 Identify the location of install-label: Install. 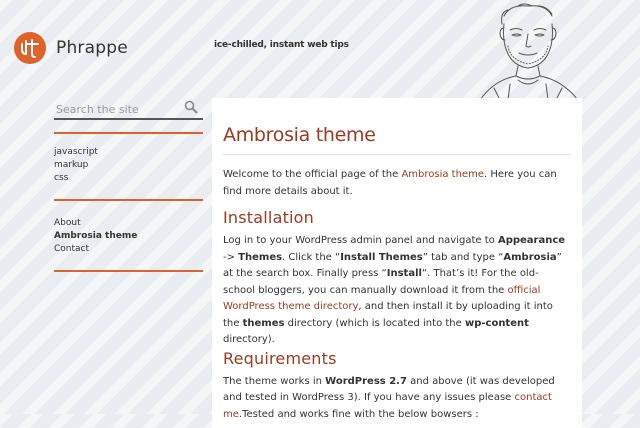
(404, 273).